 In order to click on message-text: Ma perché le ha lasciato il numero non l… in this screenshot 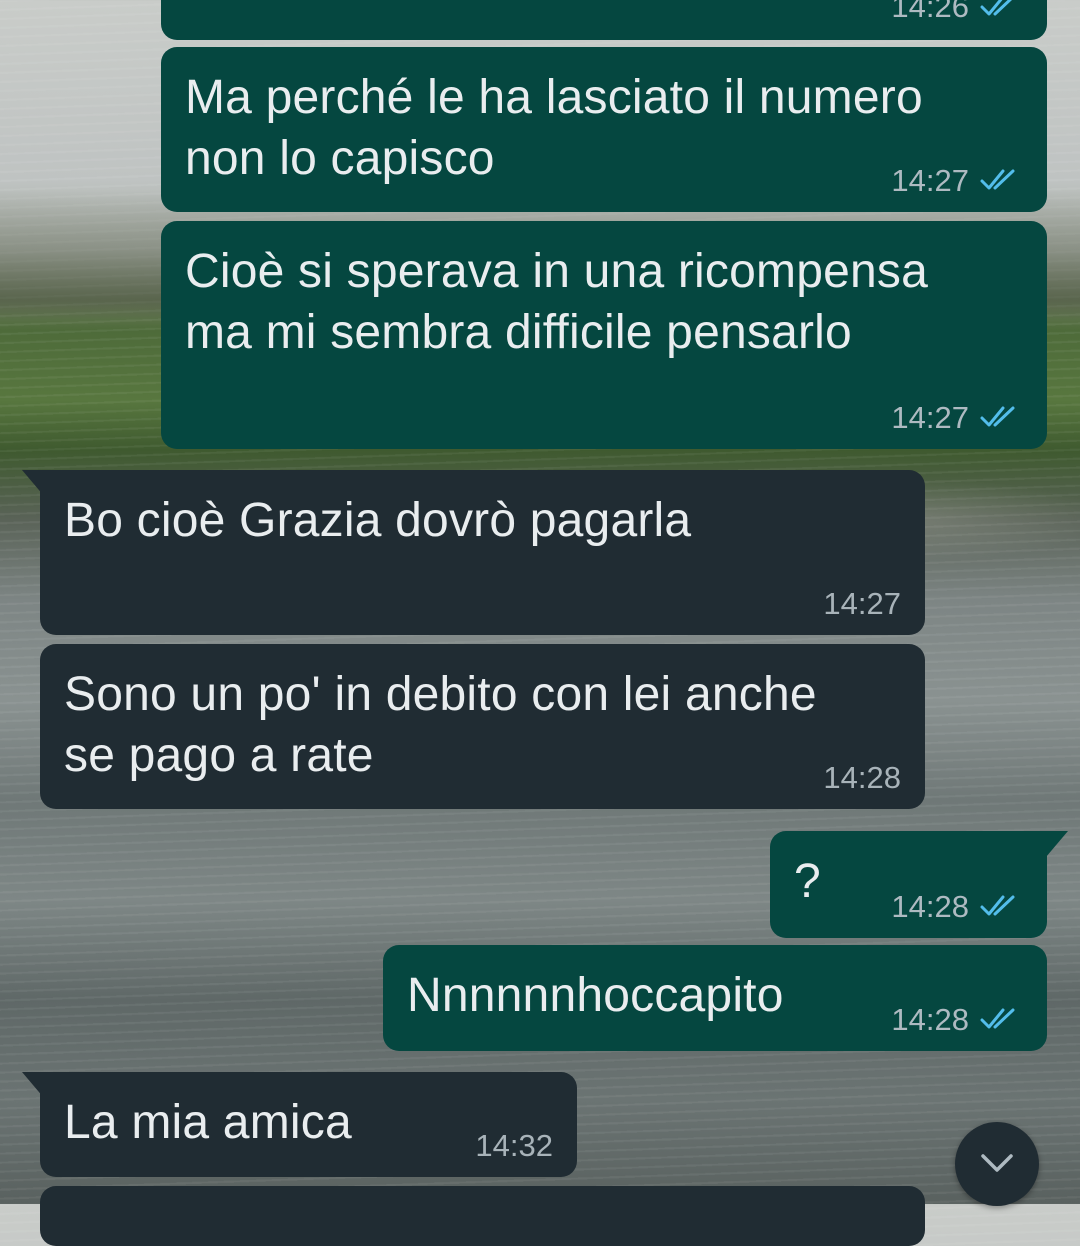, I will do `click(554, 128)`.